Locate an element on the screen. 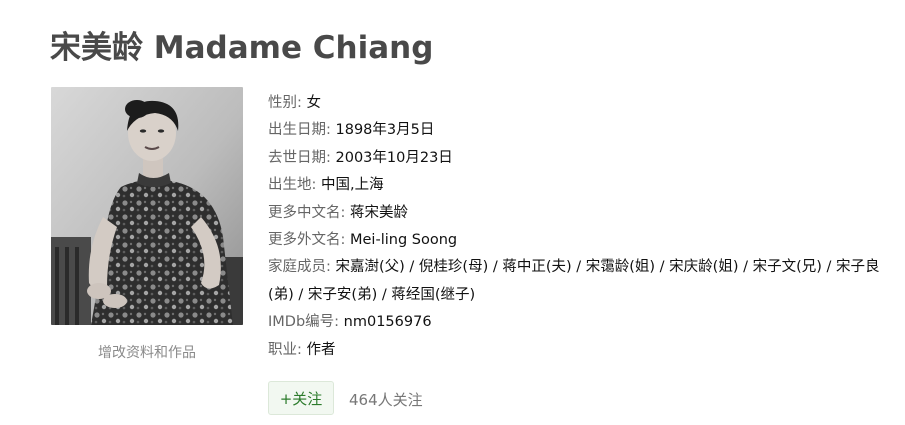 This screenshot has width=905, height=425. other-foreign-names-label: 更多外文名: is located at coordinates (307, 240).